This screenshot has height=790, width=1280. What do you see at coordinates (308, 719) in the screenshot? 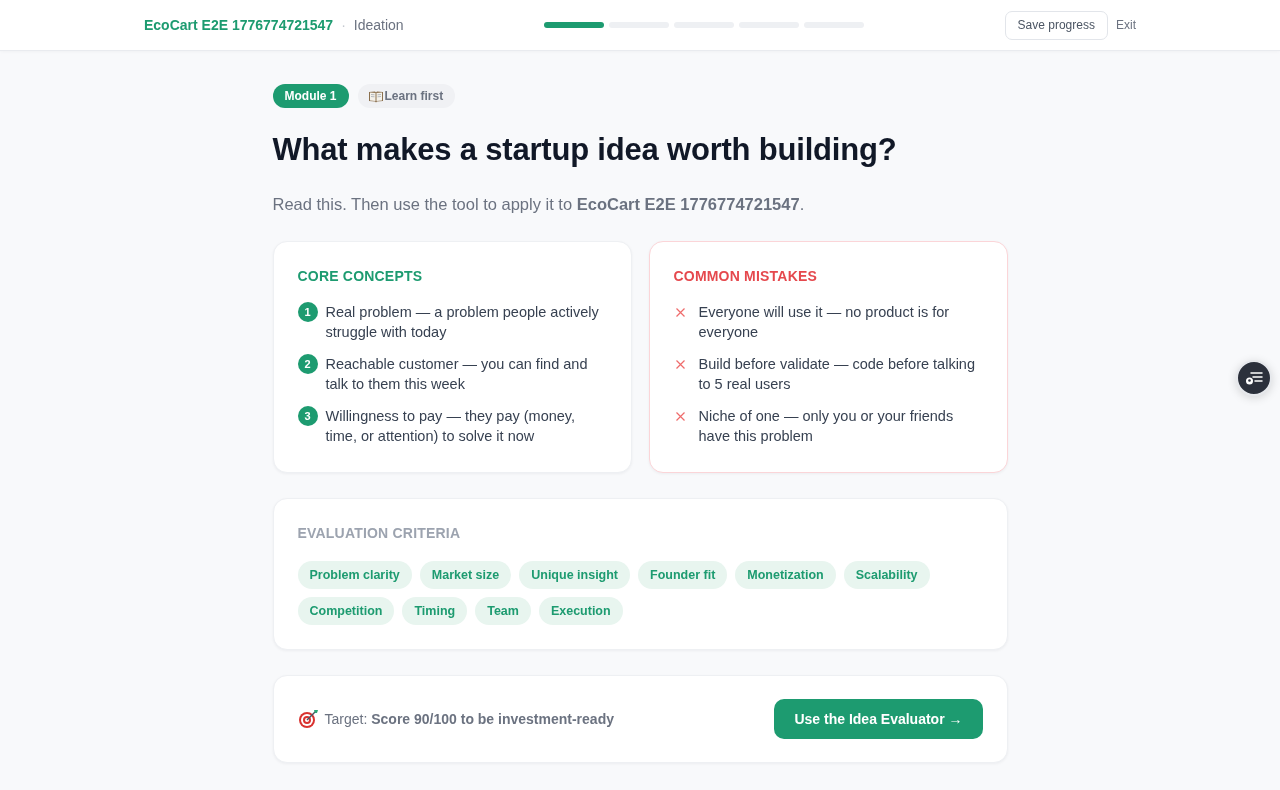
I see `target-icon` at bounding box center [308, 719].